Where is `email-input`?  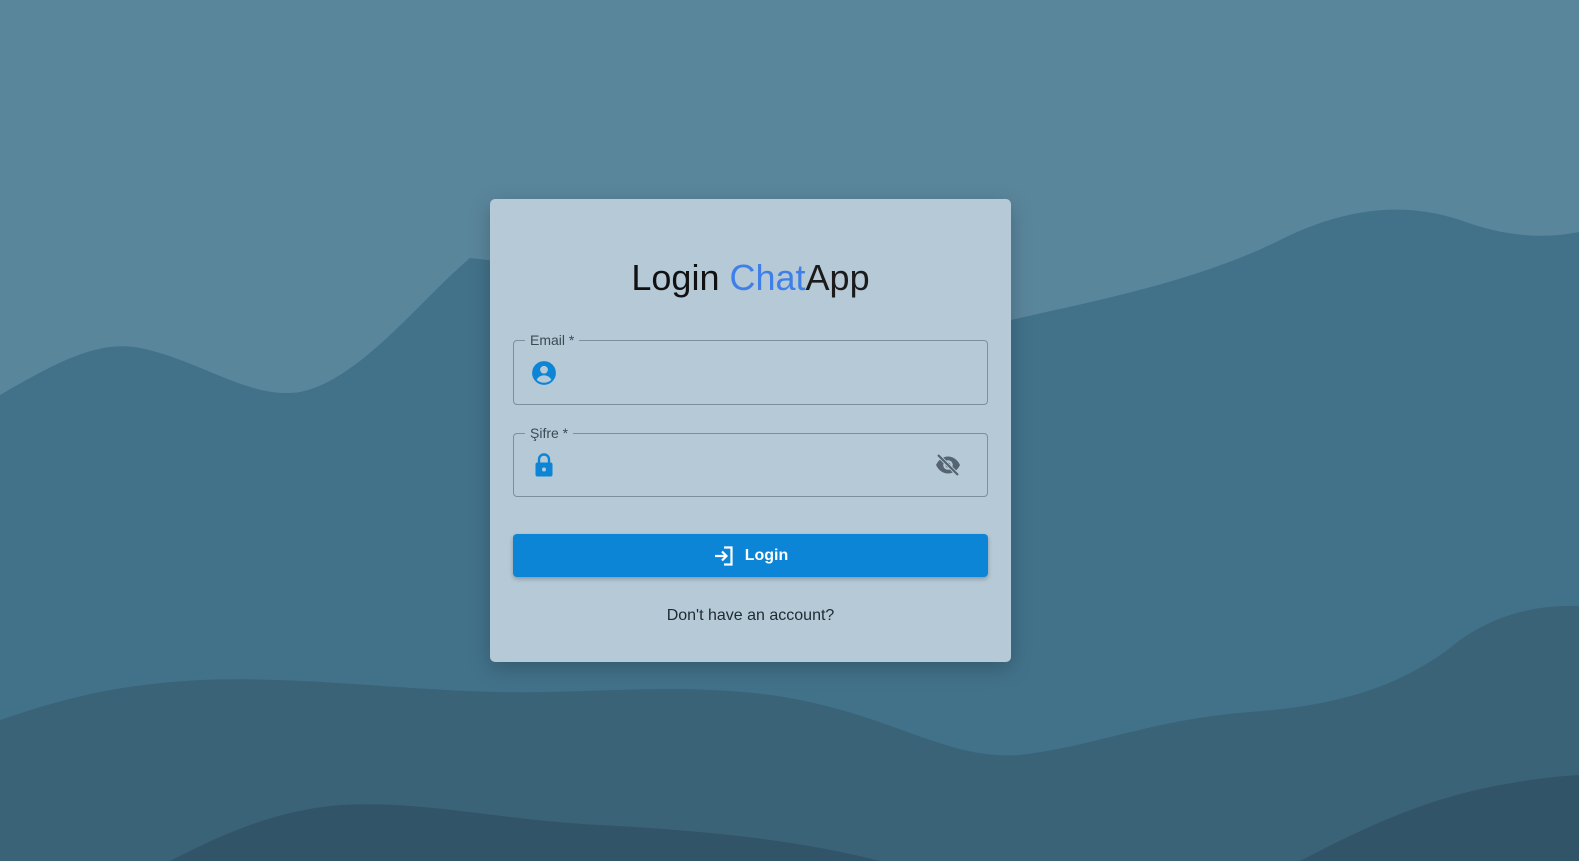 email-input is located at coordinates (748, 374).